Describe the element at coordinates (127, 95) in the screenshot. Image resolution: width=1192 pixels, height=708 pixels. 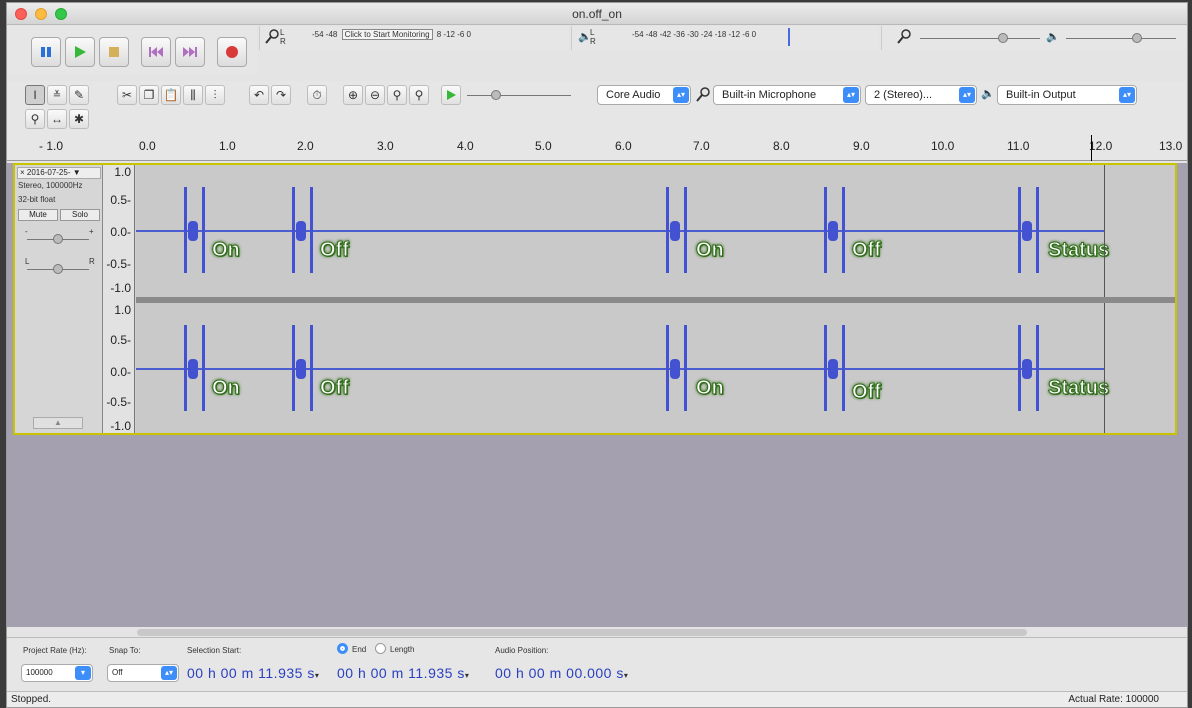
I see `cut-button: ✂` at that location.